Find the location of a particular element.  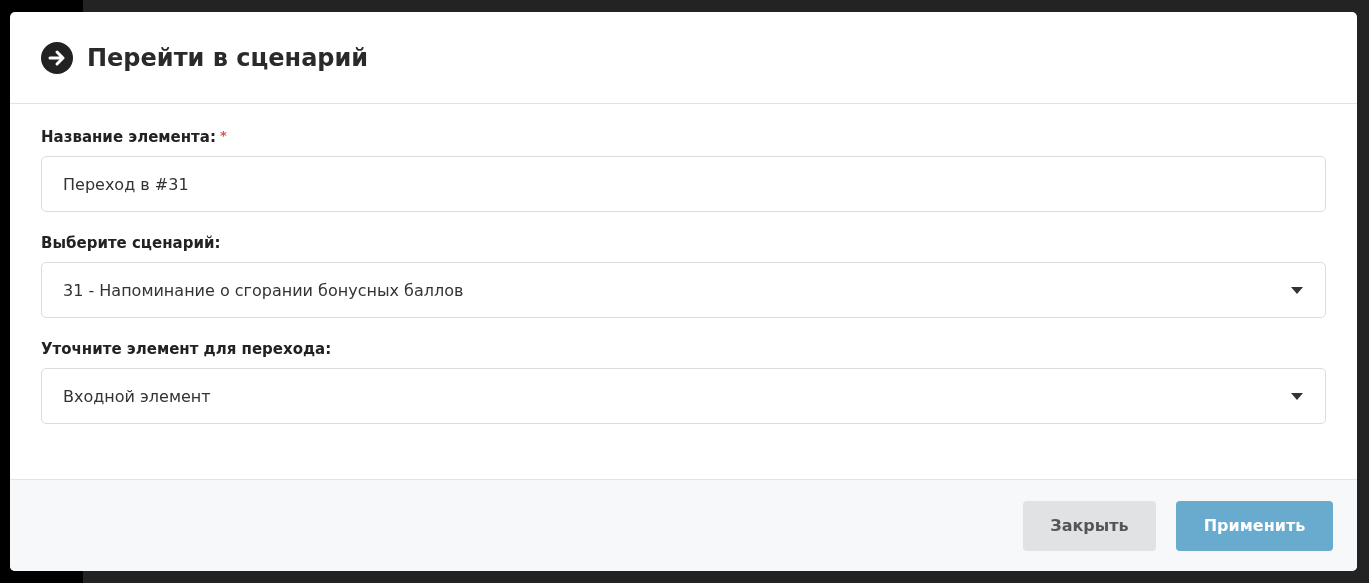

input-field: Переход в #31 is located at coordinates (683, 184).